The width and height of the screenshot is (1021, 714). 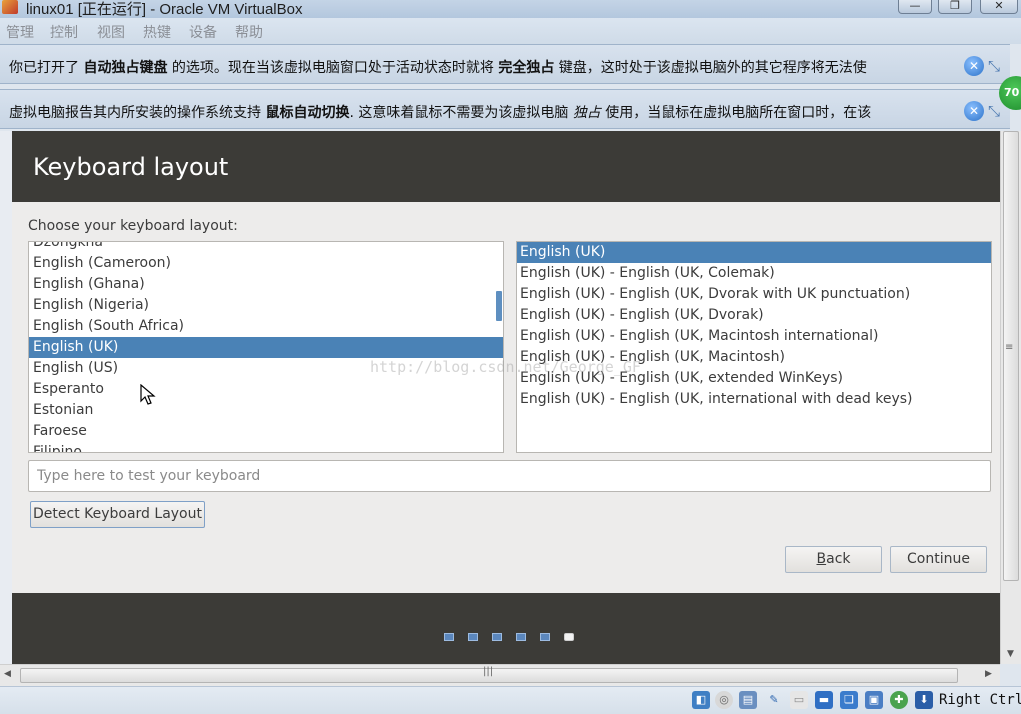 What do you see at coordinates (111, 32) in the screenshot?
I see `menu-view: 视图` at bounding box center [111, 32].